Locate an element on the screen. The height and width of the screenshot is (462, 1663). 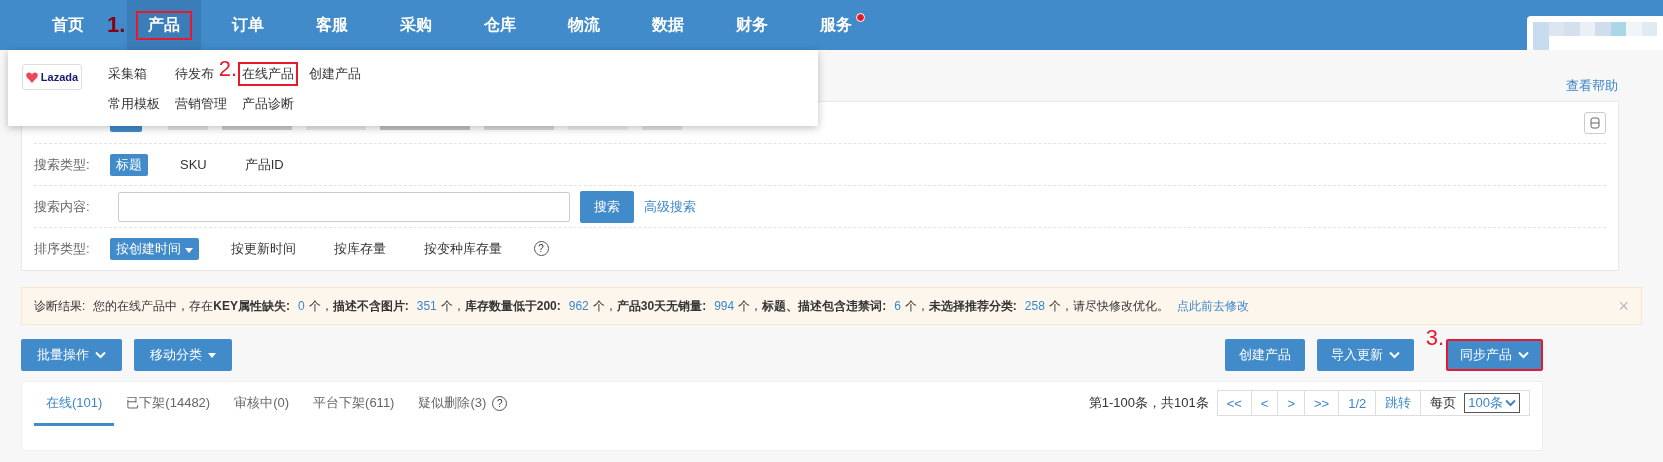
menu-item: 采集箱 is located at coordinates (127, 74).